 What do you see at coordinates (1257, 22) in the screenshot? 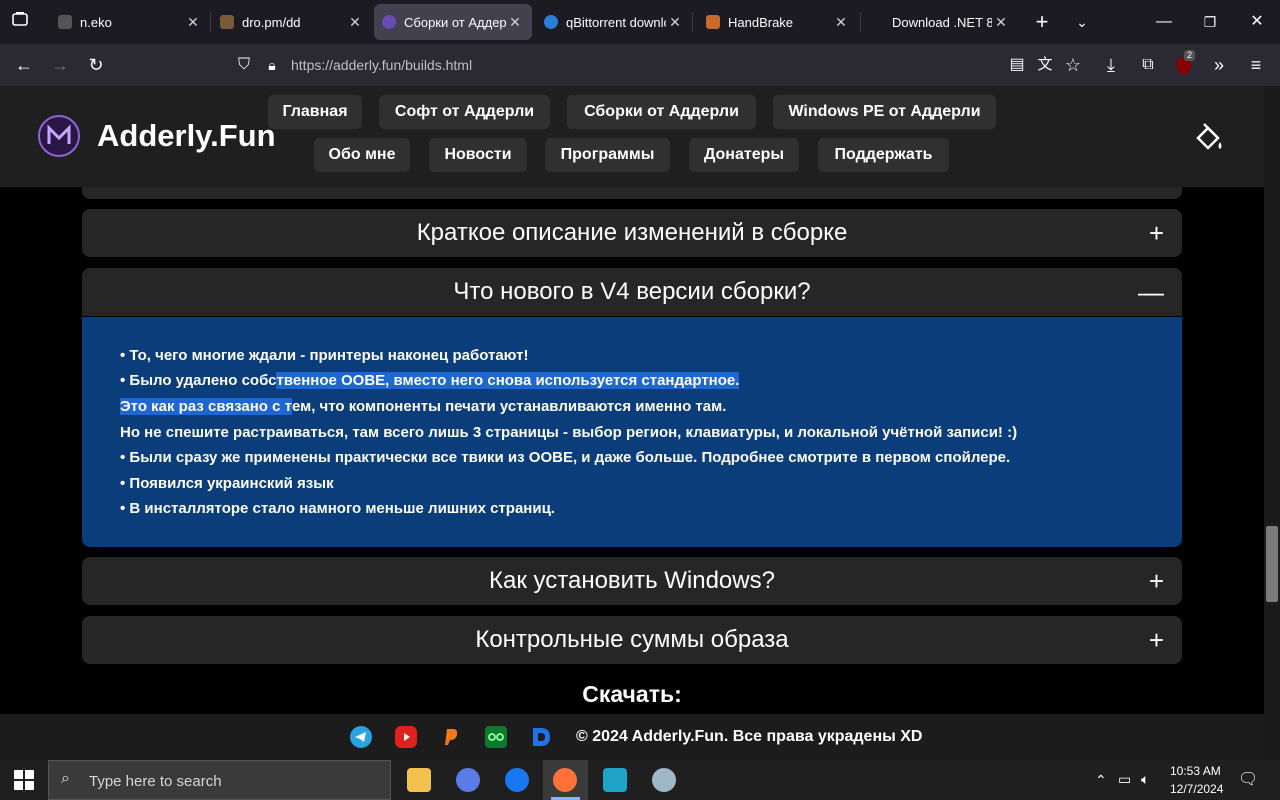
I see `close-window-icon: ✕` at bounding box center [1257, 22].